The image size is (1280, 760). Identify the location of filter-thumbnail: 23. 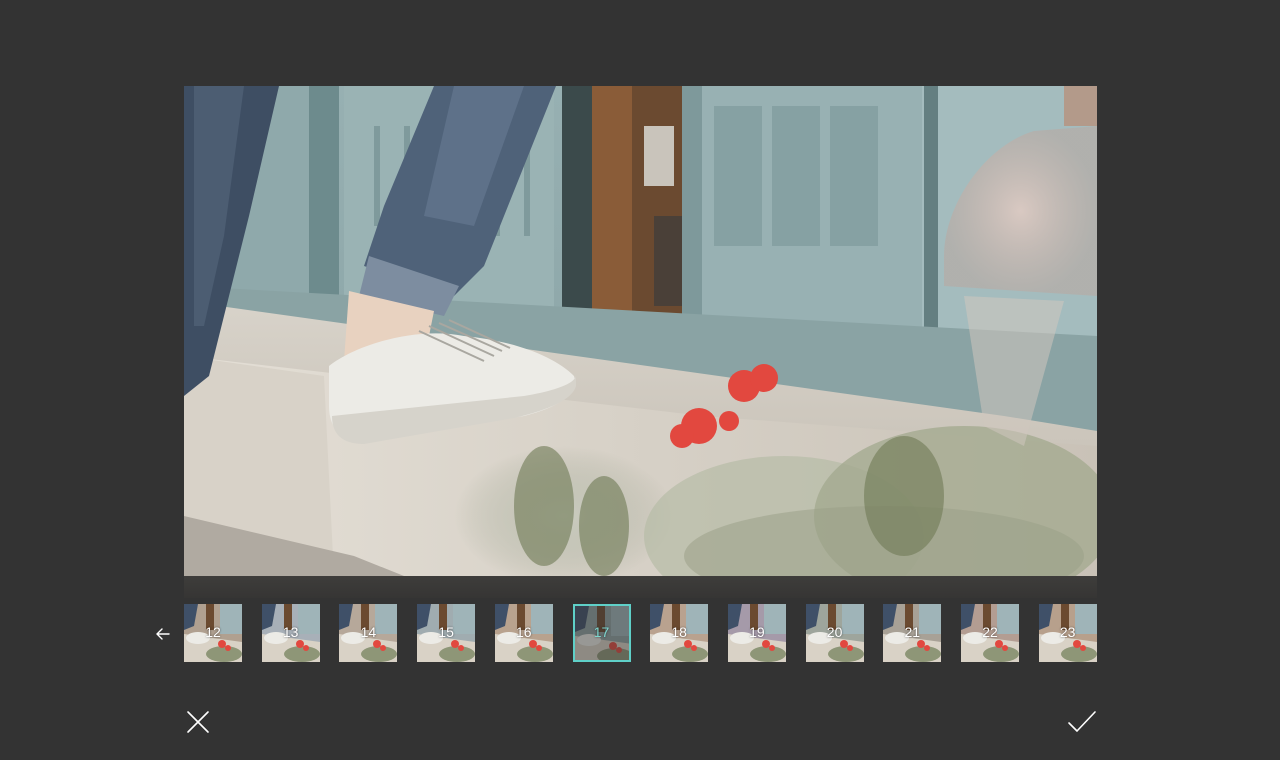
(1067, 633).